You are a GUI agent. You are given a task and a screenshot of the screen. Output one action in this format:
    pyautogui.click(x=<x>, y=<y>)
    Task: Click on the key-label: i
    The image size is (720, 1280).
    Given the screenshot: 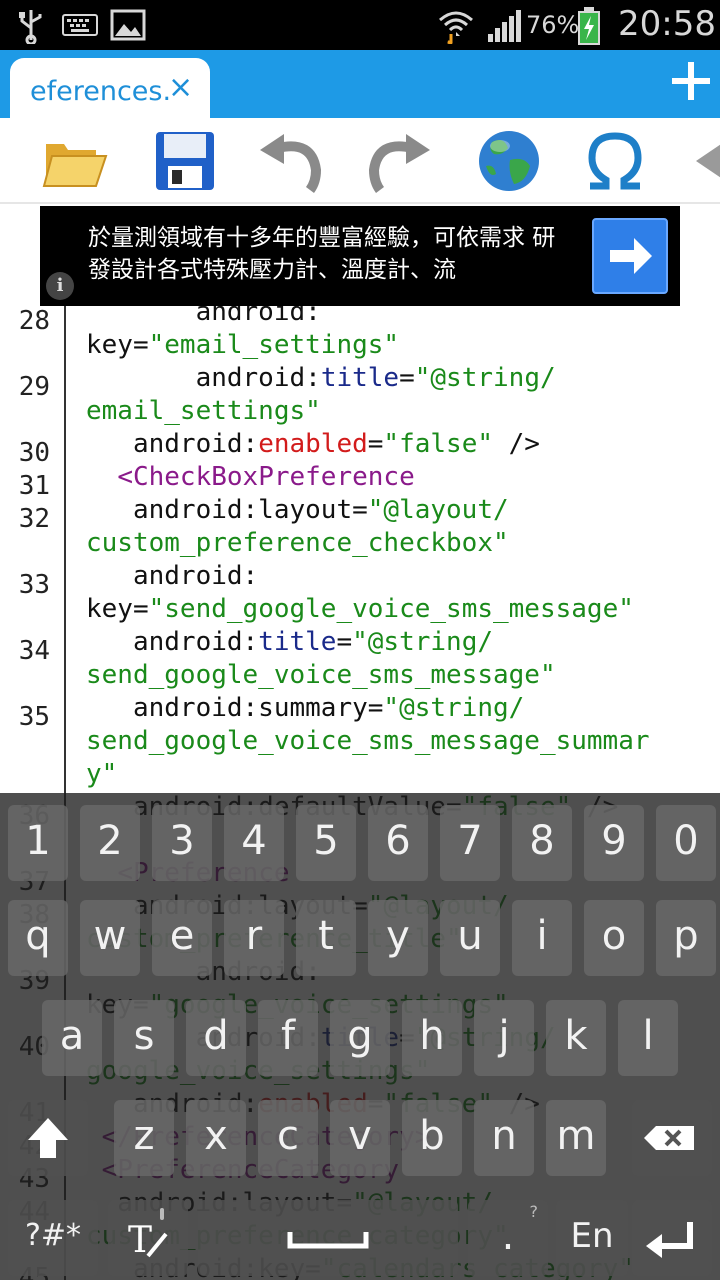 What is the action you would take?
    pyautogui.click(x=542, y=936)
    